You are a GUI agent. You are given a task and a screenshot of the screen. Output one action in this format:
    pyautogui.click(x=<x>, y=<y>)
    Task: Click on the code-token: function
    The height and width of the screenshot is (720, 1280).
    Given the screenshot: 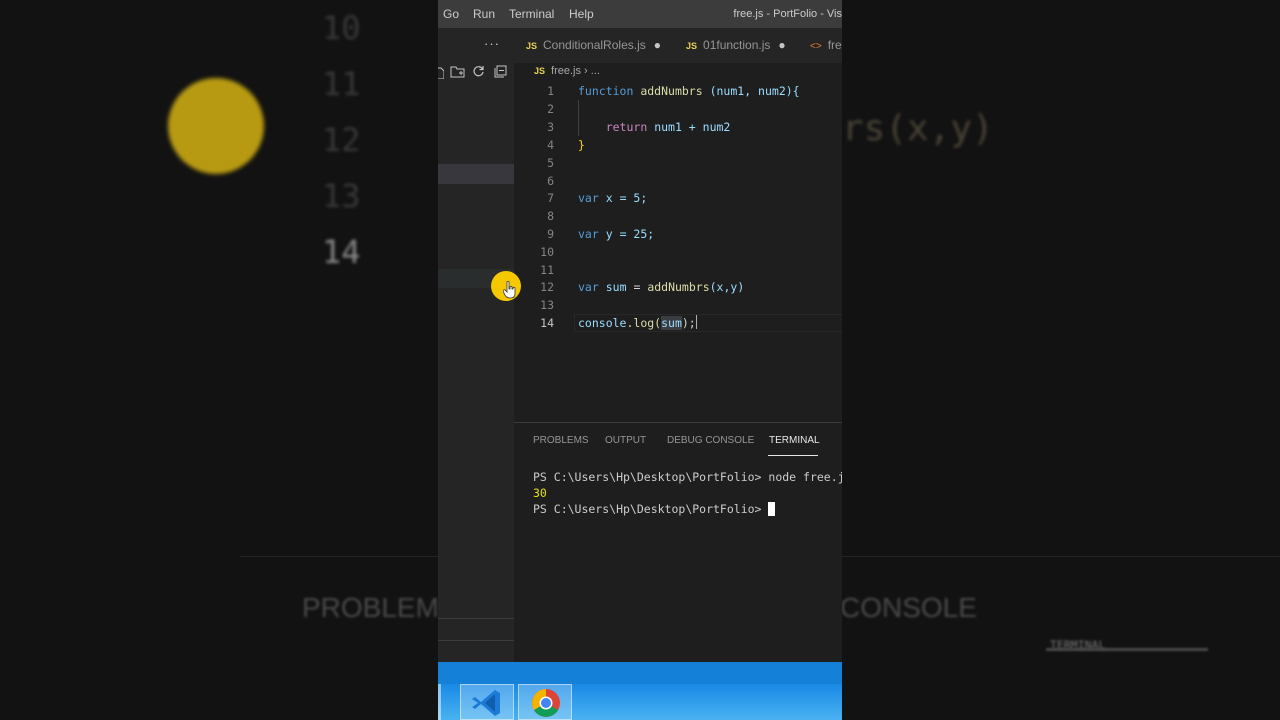 What is the action you would take?
    pyautogui.click(x=606, y=91)
    